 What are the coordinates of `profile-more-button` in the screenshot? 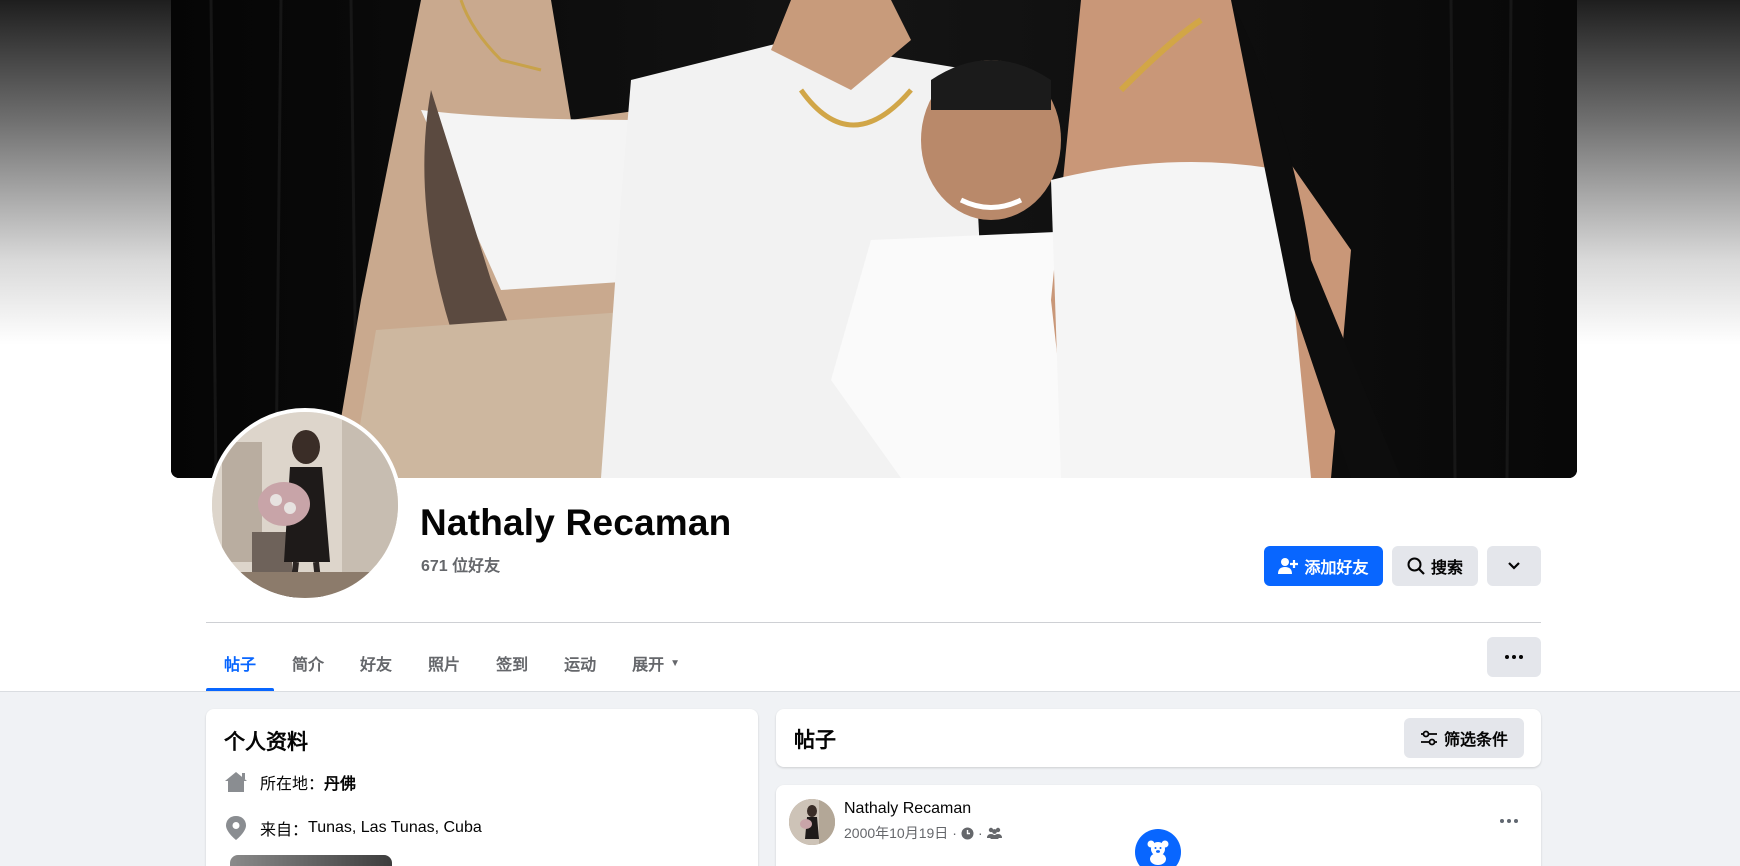 It's located at (1514, 566).